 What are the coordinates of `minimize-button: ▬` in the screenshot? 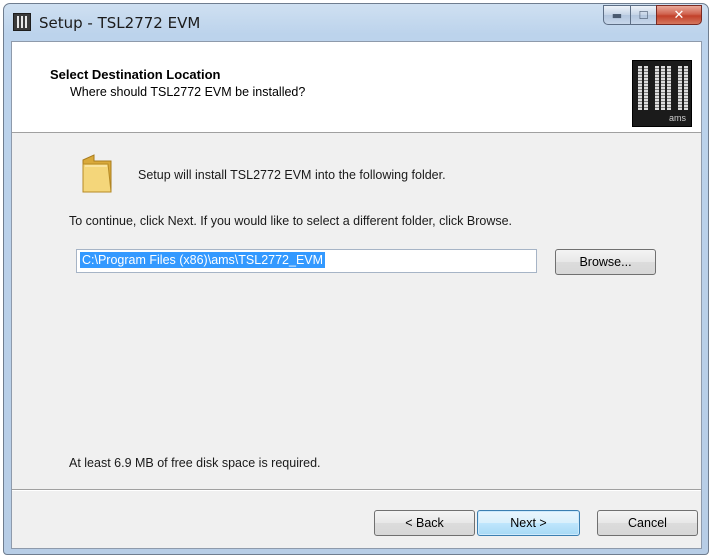 It's located at (616, 15).